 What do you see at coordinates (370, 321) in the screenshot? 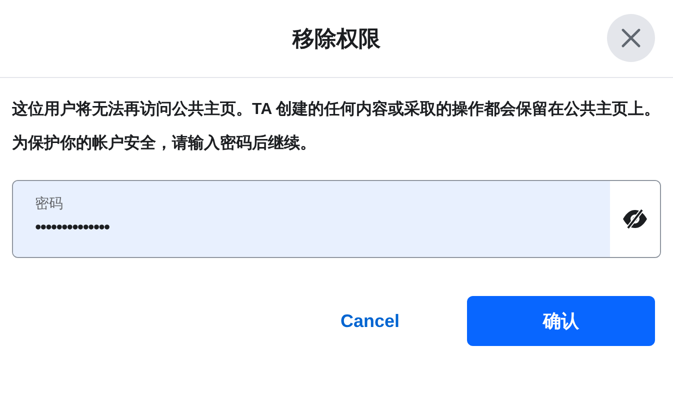
I see `cancel-button: Cancel` at bounding box center [370, 321].